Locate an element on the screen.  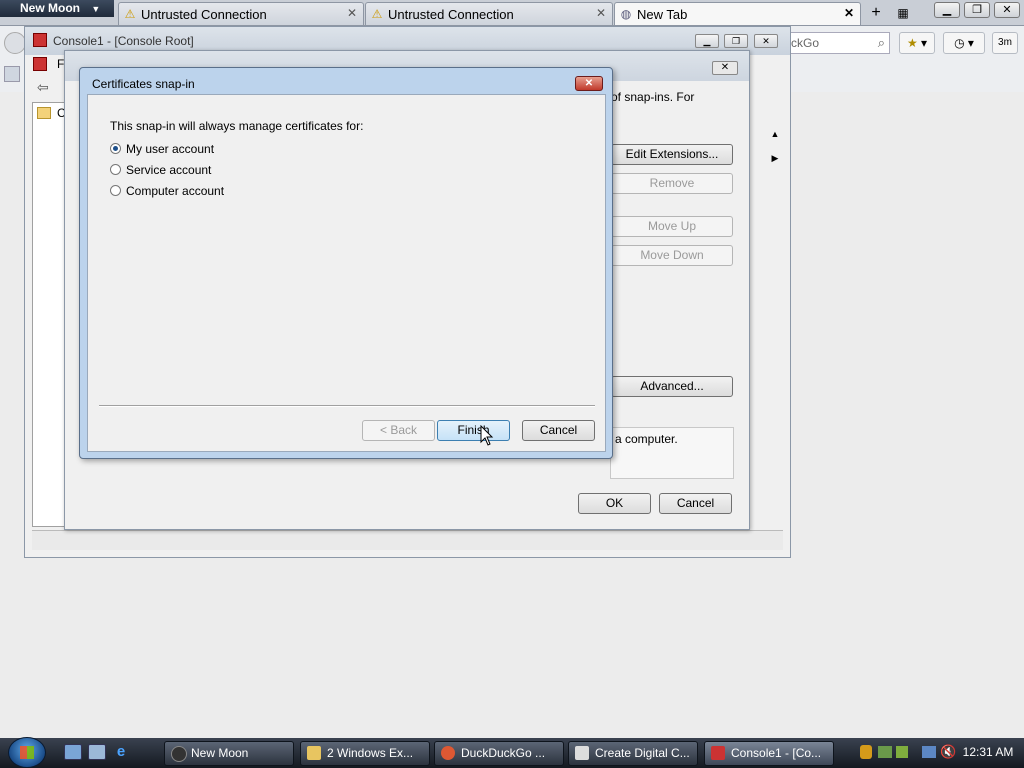
snapin-description-text: a computer. is located at coordinates (646, 439).